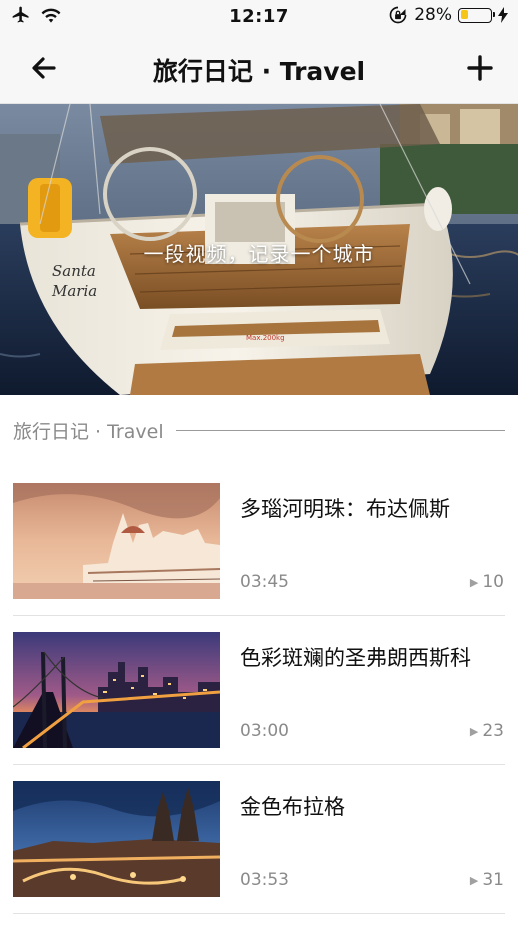  Describe the element at coordinates (503, 15) in the screenshot. I see `charging-bolt-icon` at that location.